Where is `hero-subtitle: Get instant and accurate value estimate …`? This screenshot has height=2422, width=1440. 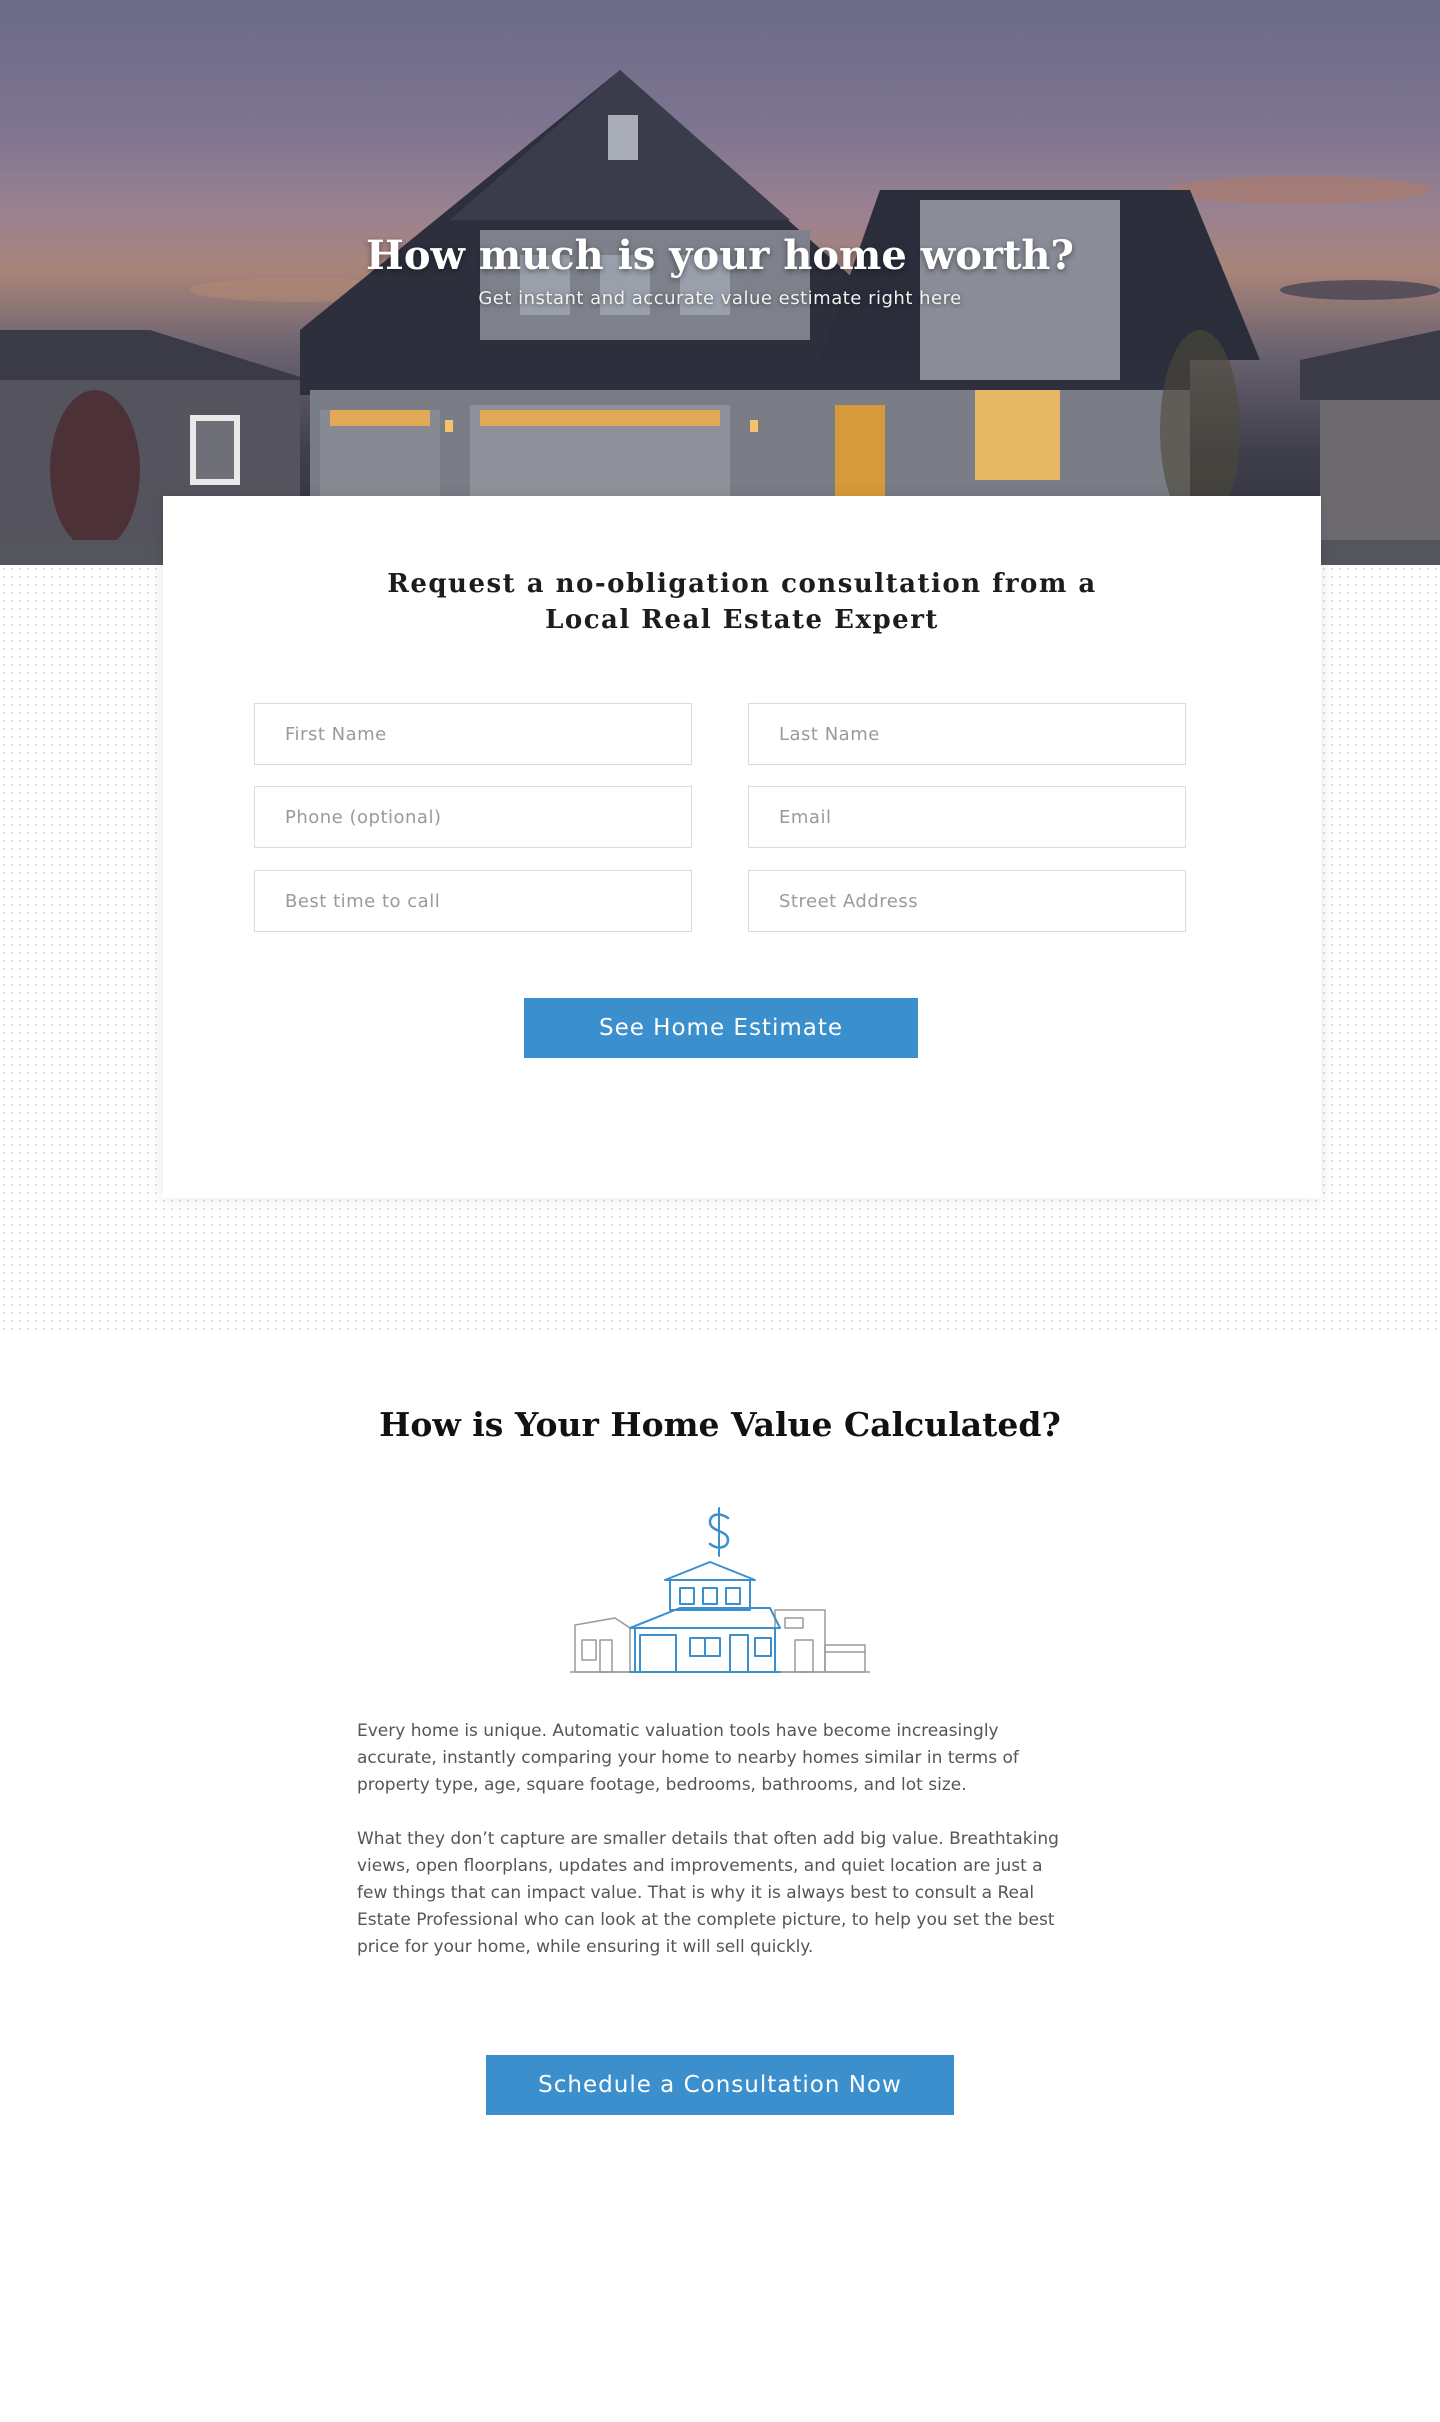 hero-subtitle: Get instant and accurate value estimate … is located at coordinates (720, 298).